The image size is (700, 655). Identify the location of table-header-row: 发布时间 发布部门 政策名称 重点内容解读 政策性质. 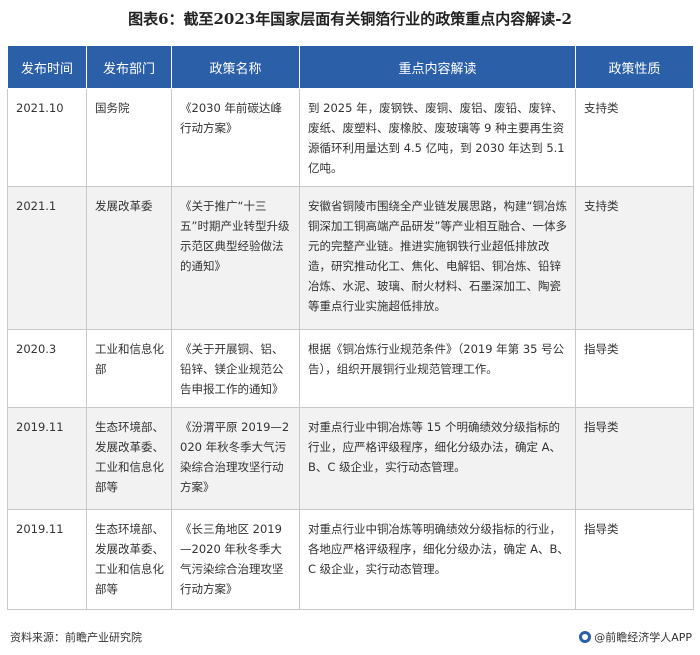
(350, 67).